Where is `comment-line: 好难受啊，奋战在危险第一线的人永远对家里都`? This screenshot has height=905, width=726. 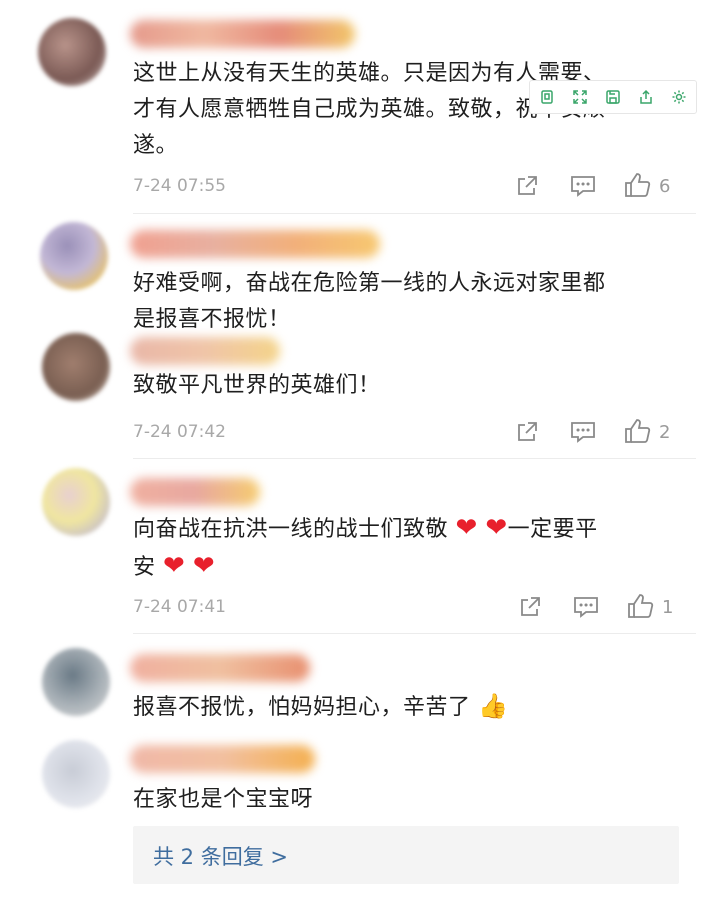 comment-line: 好难受啊，奋战在危险第一线的人永远对家里都 is located at coordinates (369, 283).